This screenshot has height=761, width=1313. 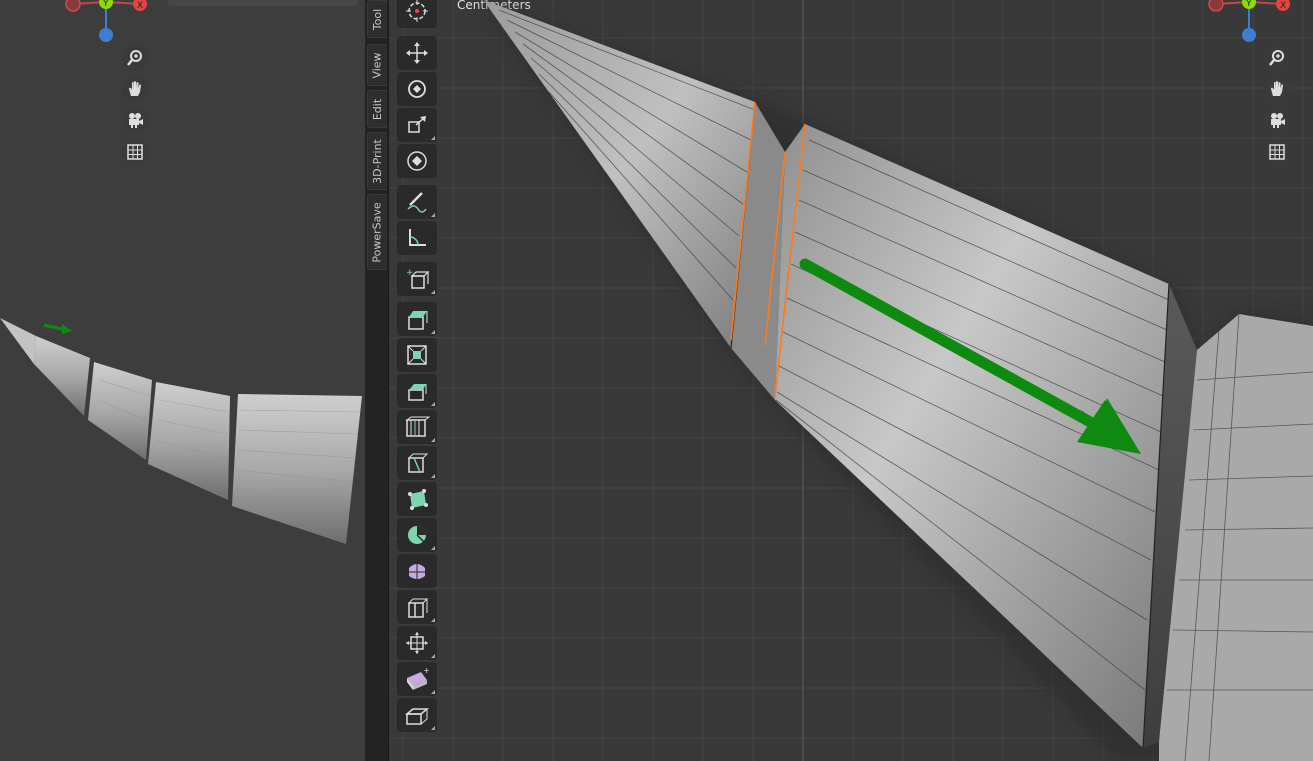 What do you see at coordinates (105, 4) in the screenshot?
I see `axis-y-label: Y` at bounding box center [105, 4].